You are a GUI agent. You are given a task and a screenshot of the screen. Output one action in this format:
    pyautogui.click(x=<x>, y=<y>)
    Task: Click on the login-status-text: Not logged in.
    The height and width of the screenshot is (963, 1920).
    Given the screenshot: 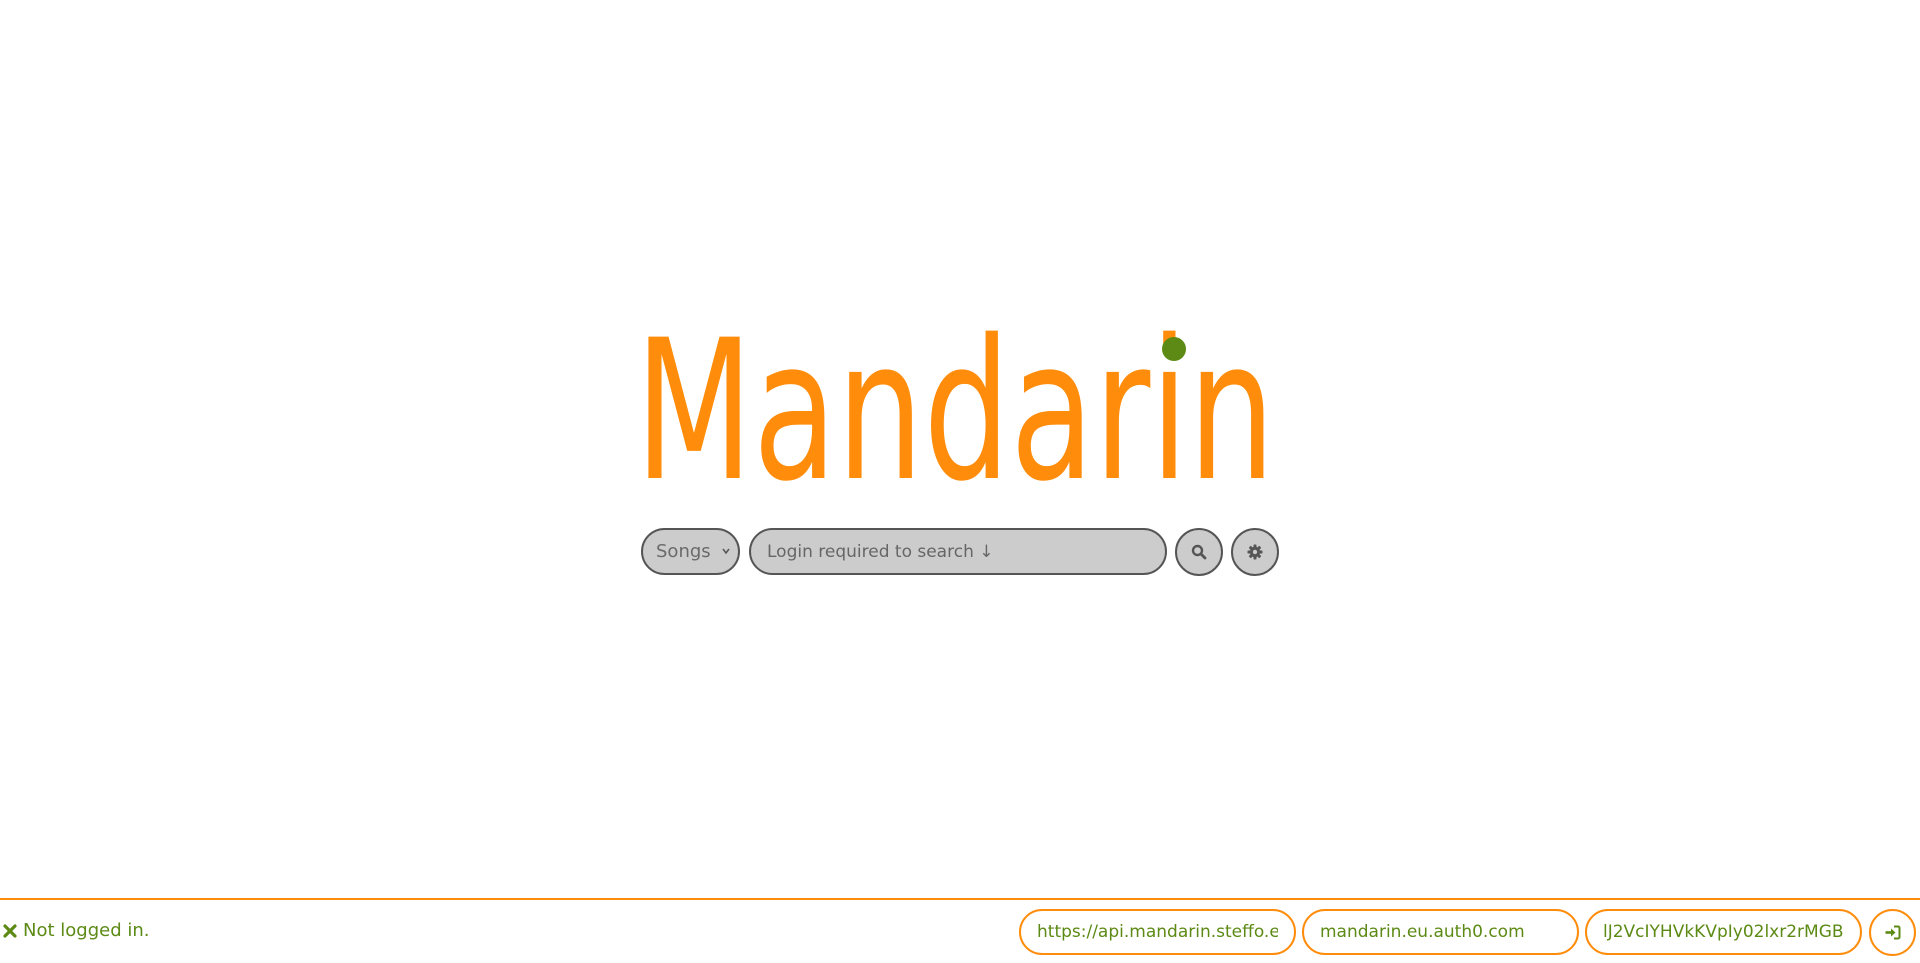 What is the action you would take?
    pyautogui.click(x=86, y=930)
    